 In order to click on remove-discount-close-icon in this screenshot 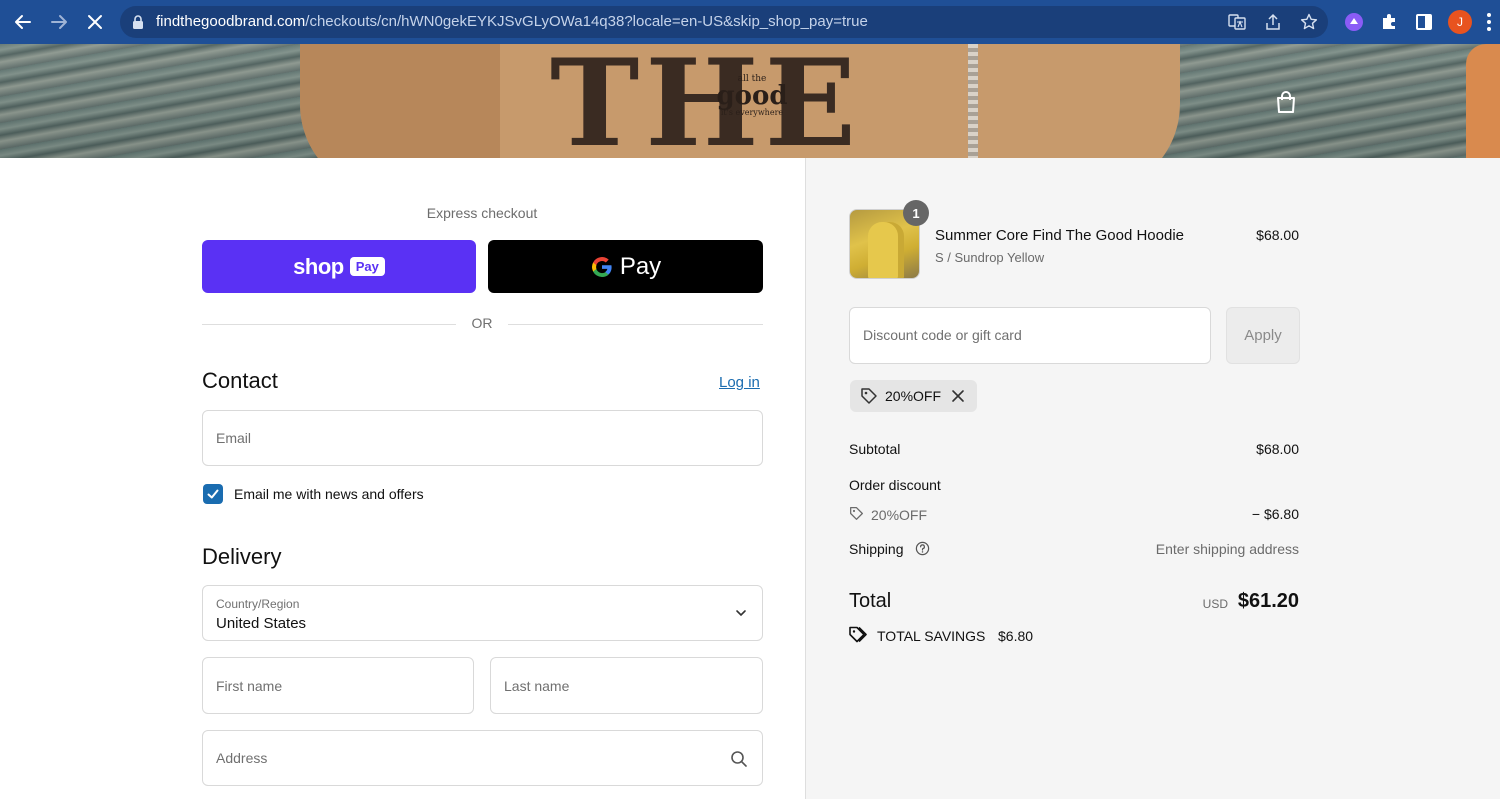, I will do `click(958, 396)`.